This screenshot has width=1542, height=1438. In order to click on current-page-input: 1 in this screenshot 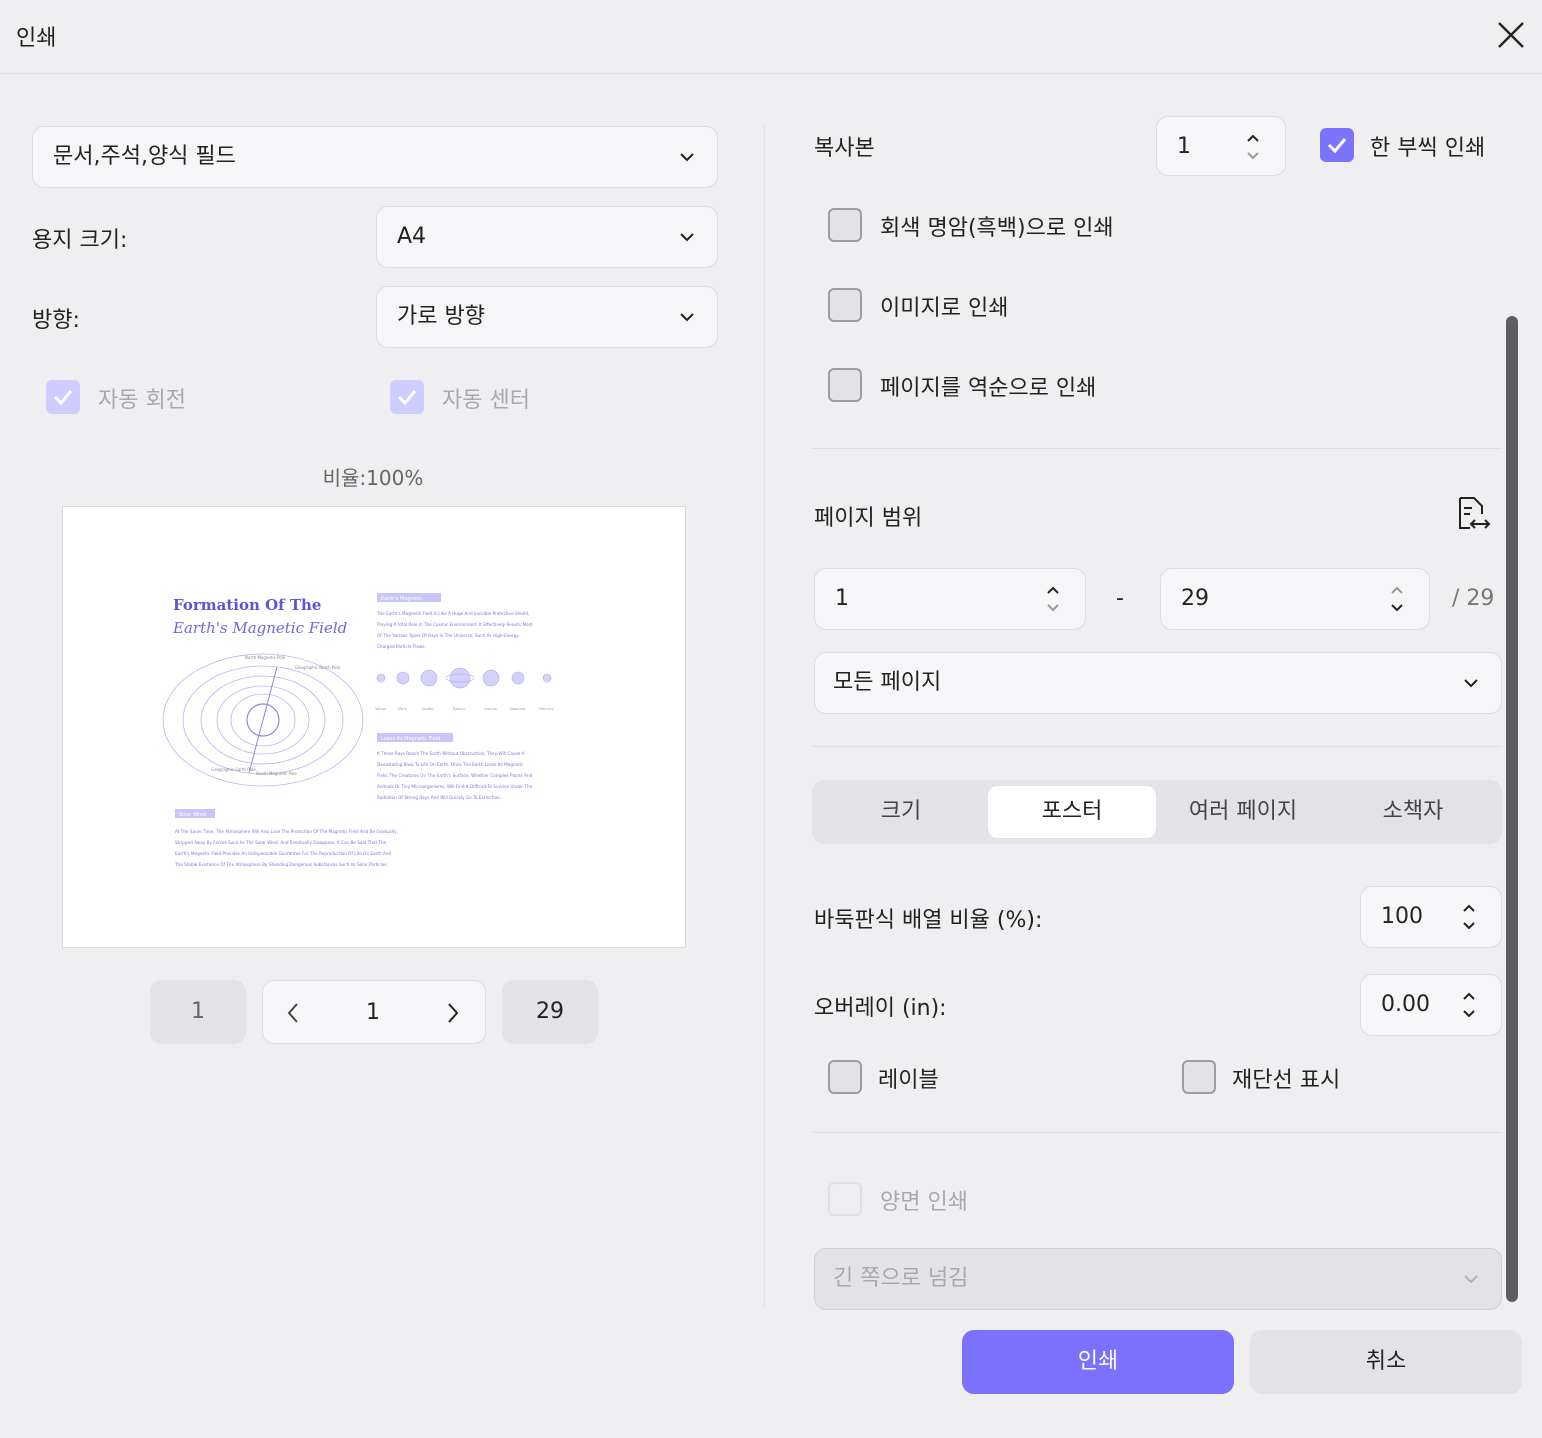, I will do `click(373, 1013)`.